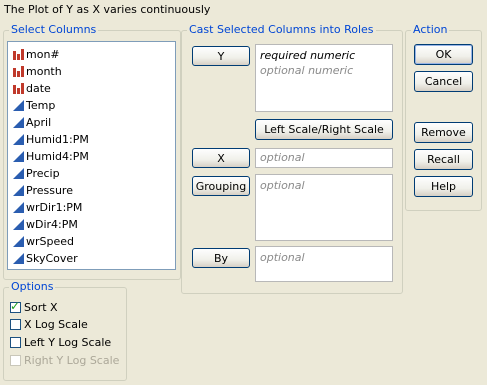 The height and width of the screenshot is (385, 487). I want to click on column-list-item: Temp, so click(34, 105).